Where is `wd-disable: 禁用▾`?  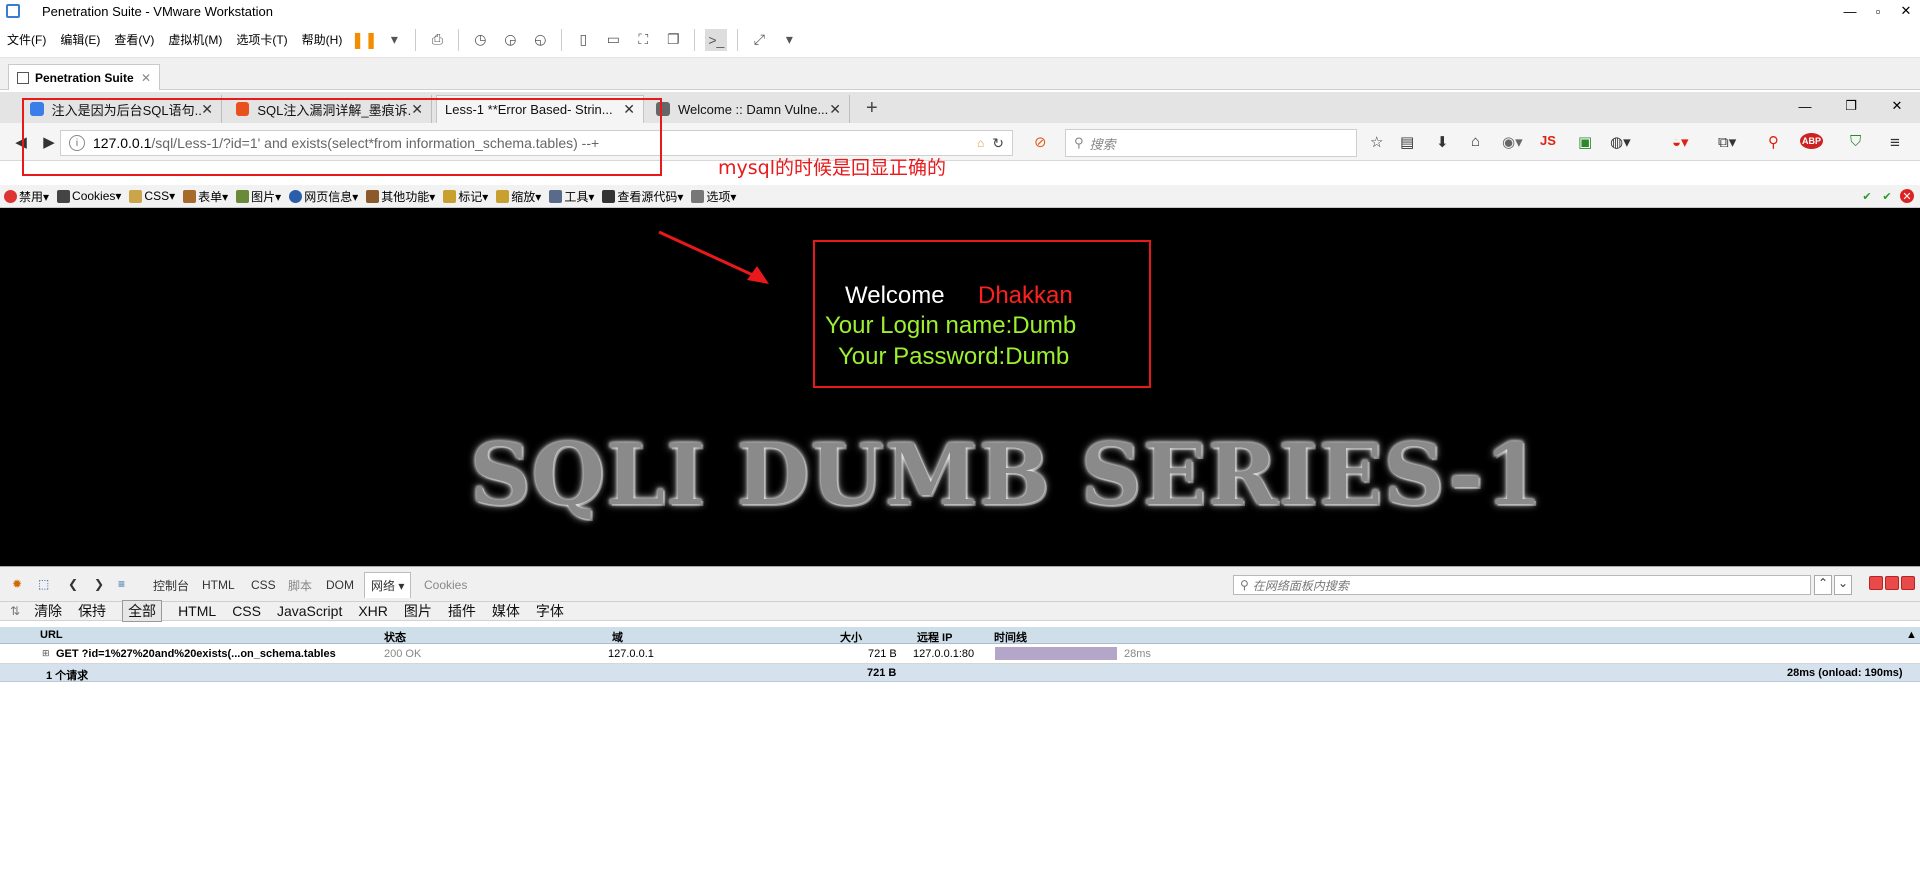 wd-disable: 禁用▾ is located at coordinates (26, 196).